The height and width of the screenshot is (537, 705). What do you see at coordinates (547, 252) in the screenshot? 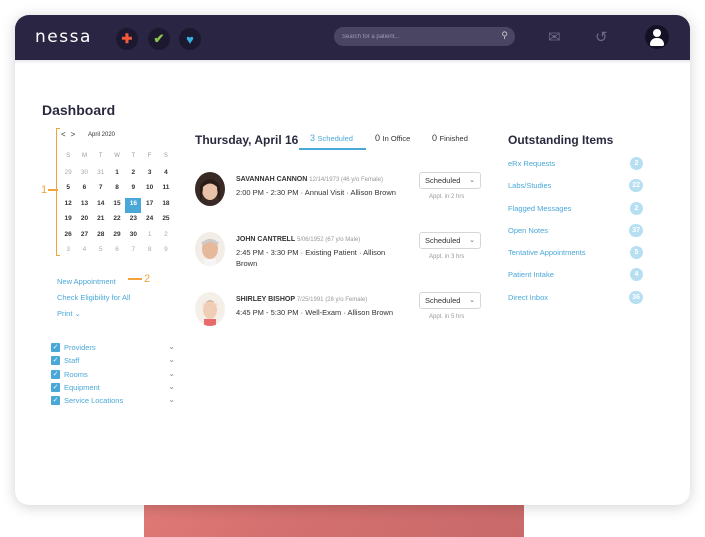
I see `outstanding-item-label: Tentative Appointments` at bounding box center [547, 252].